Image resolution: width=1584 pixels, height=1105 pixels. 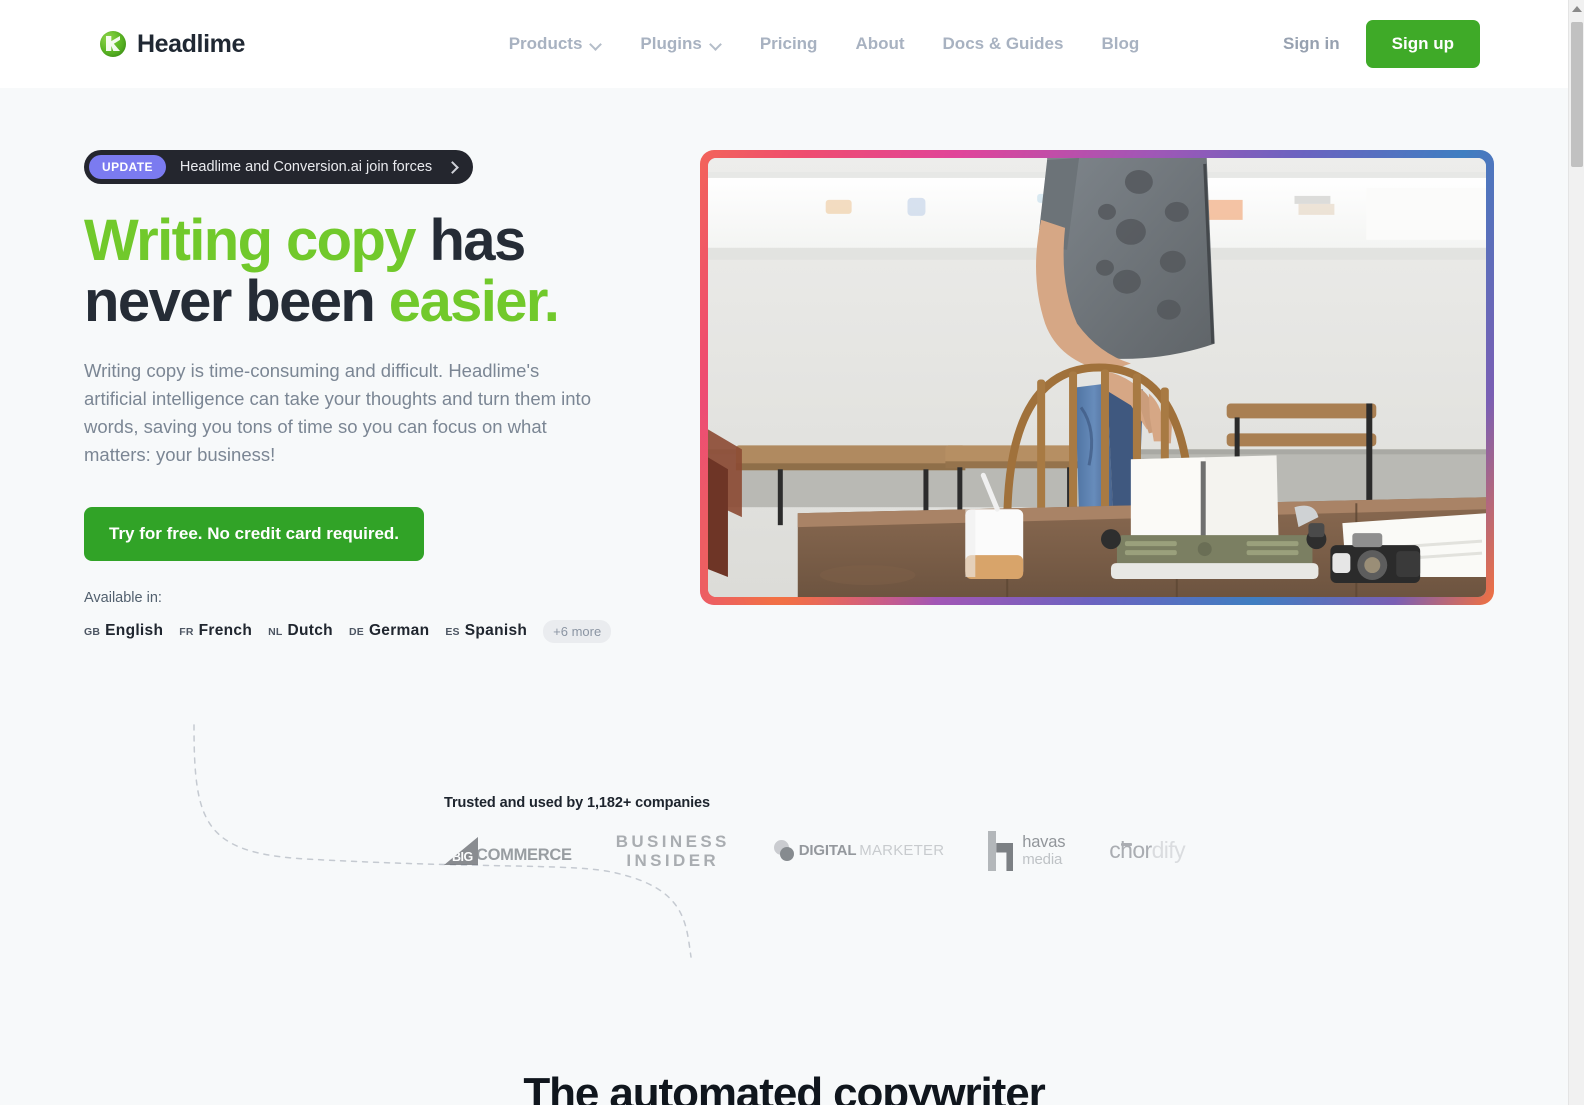 I want to click on scrollbar-thumb, so click(x=1577, y=94).